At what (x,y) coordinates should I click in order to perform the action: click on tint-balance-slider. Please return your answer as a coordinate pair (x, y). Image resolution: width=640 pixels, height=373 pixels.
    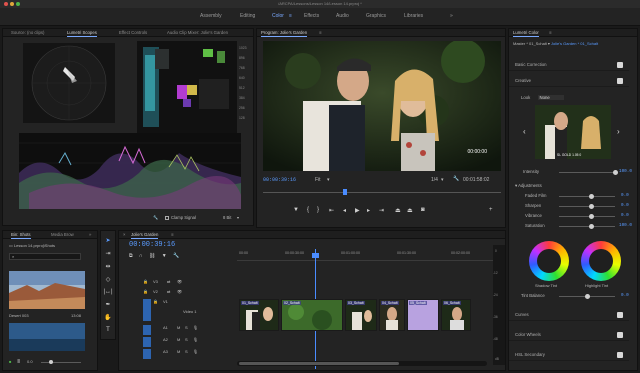
    Looking at the image, I should click on (587, 296).